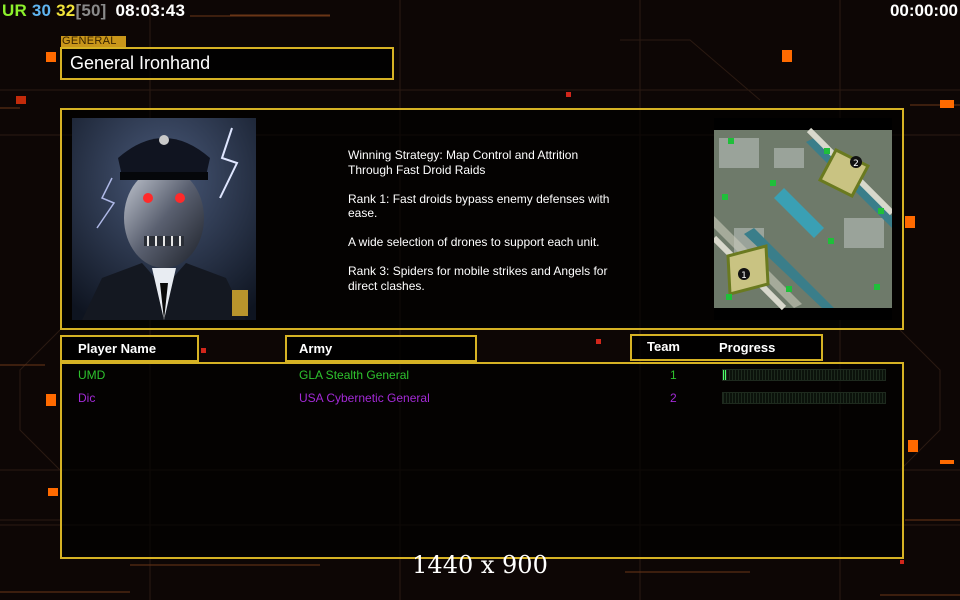 The width and height of the screenshot is (960, 600). Describe the element at coordinates (150, 10) in the screenshot. I see `clock: 08:03:43` at that location.